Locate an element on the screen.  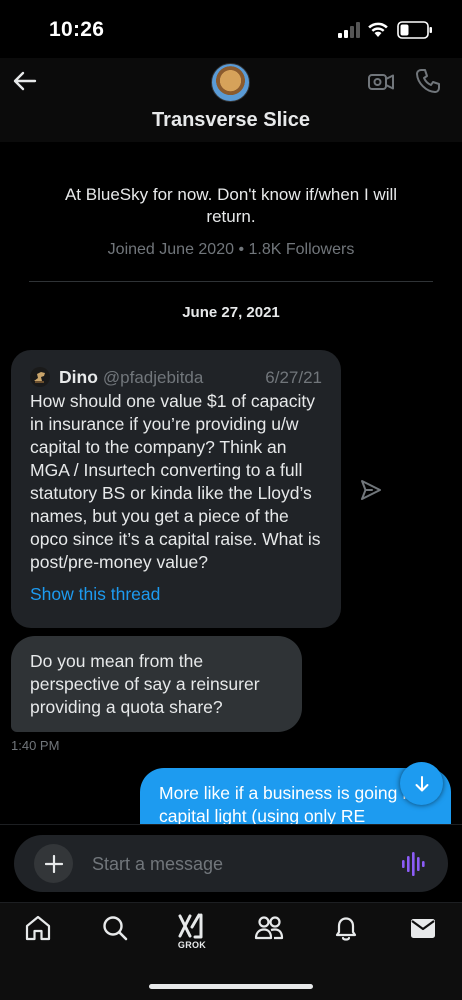
show-thread-link: Show this thread is located at coordinates (95, 594).